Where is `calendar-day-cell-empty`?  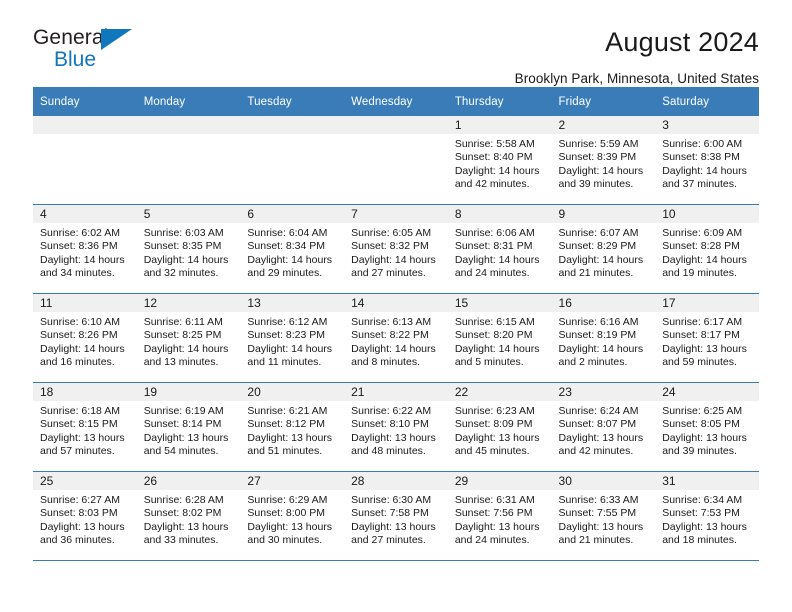 calendar-day-cell-empty is located at coordinates (396, 160).